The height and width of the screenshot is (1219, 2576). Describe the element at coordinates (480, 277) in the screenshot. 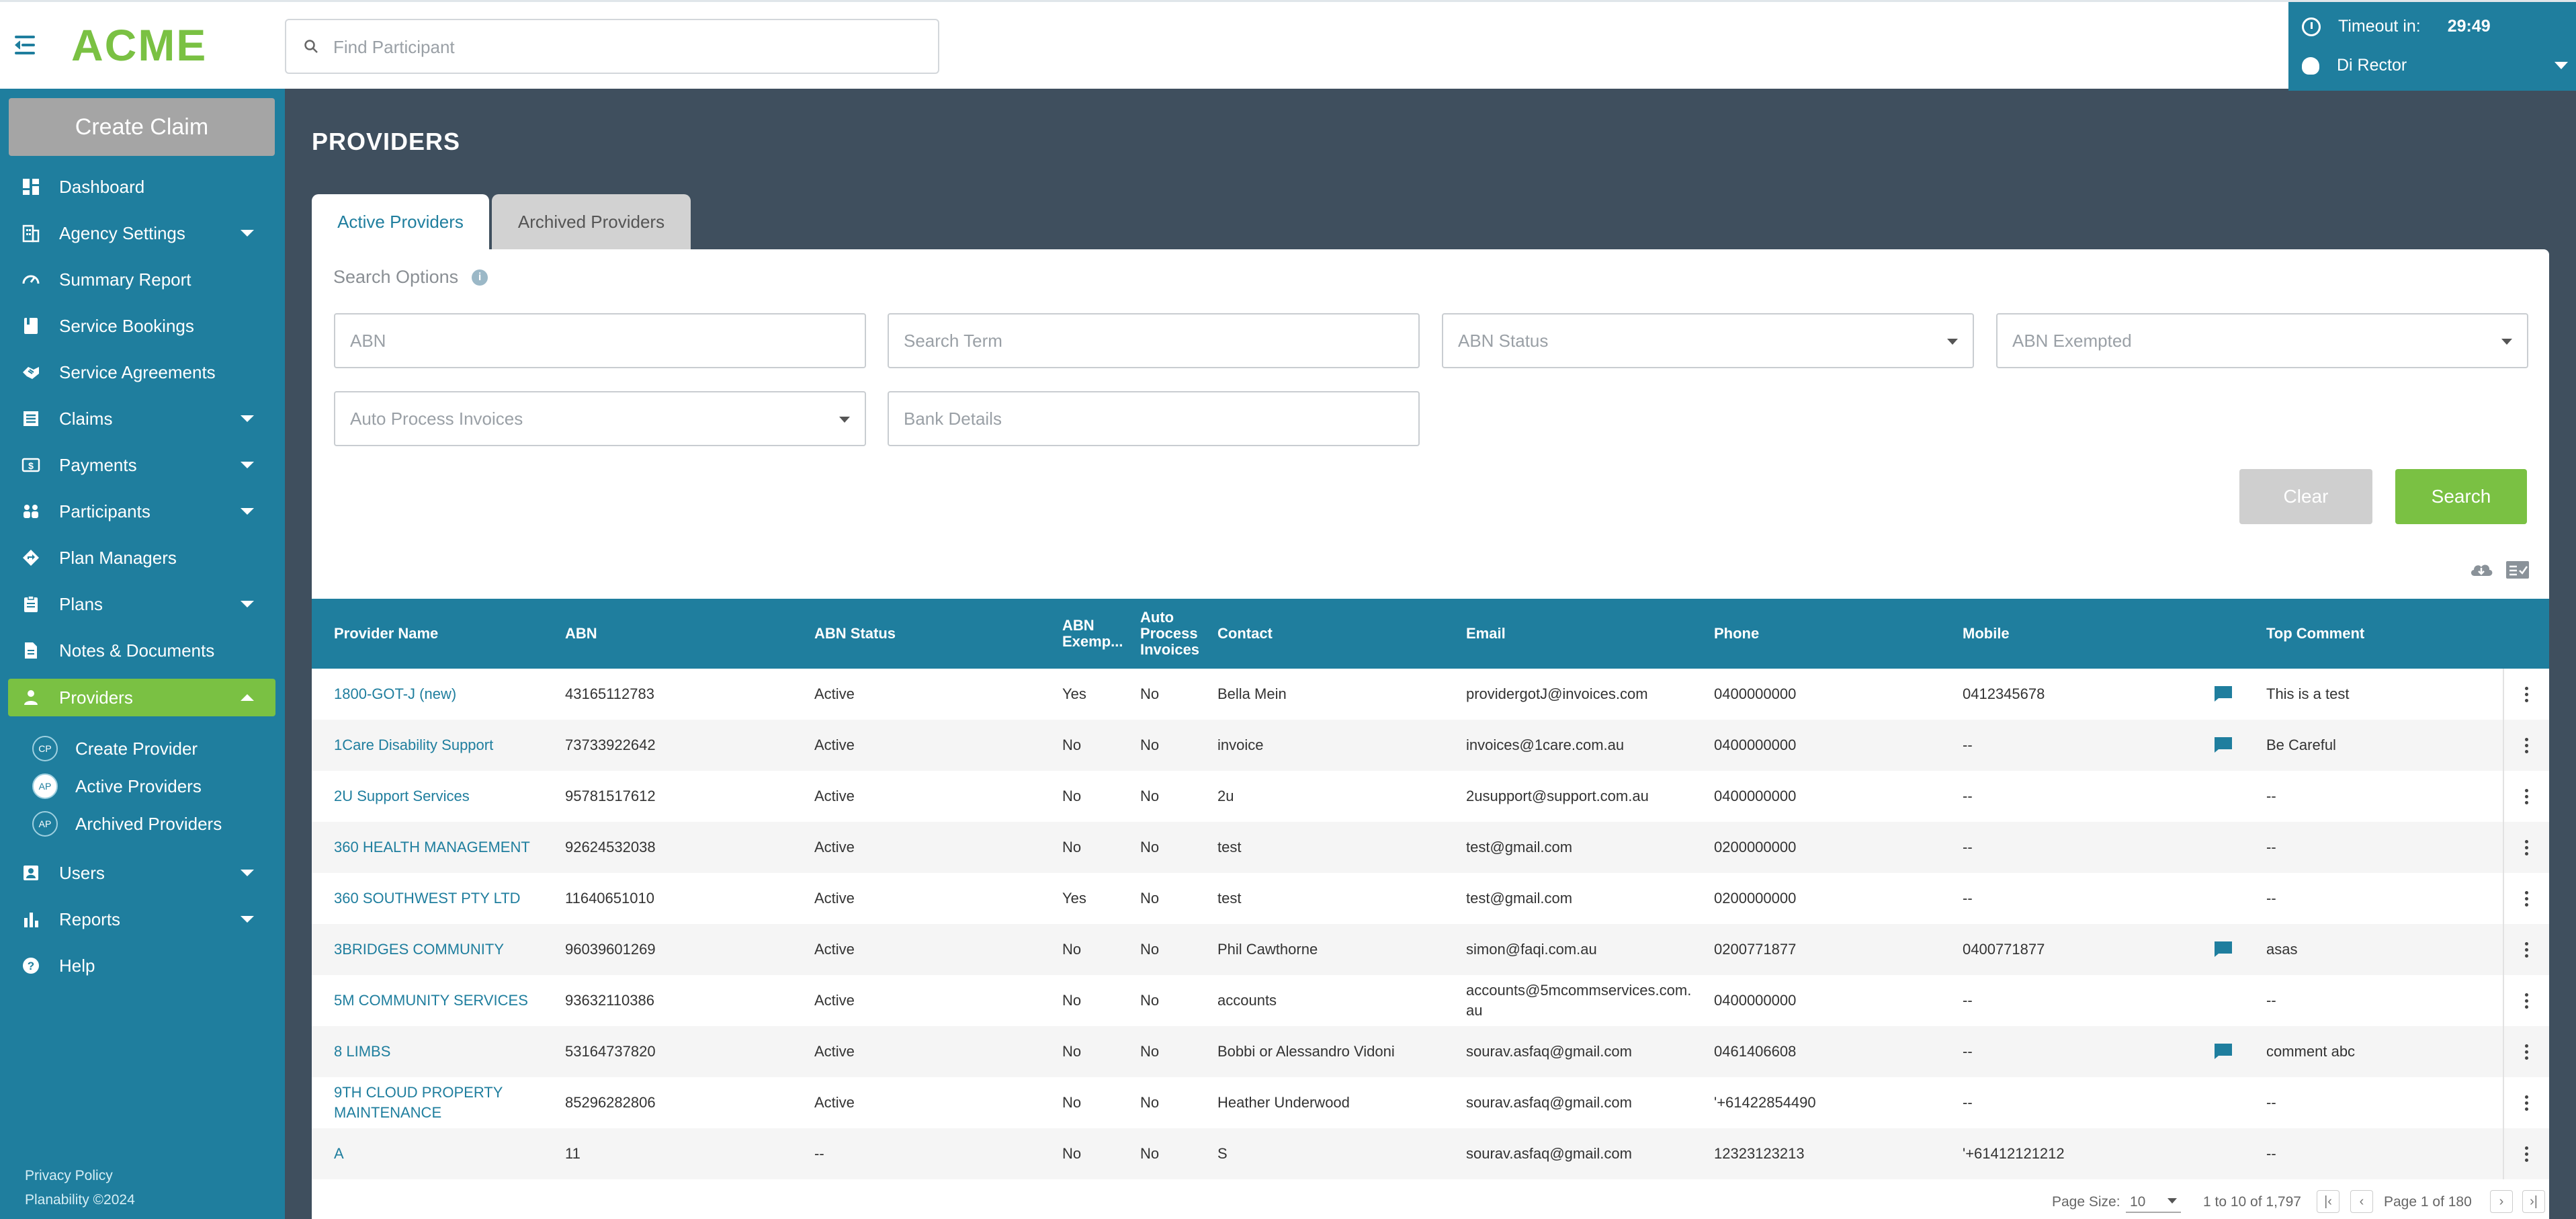

I see `info-icon: i` at that location.